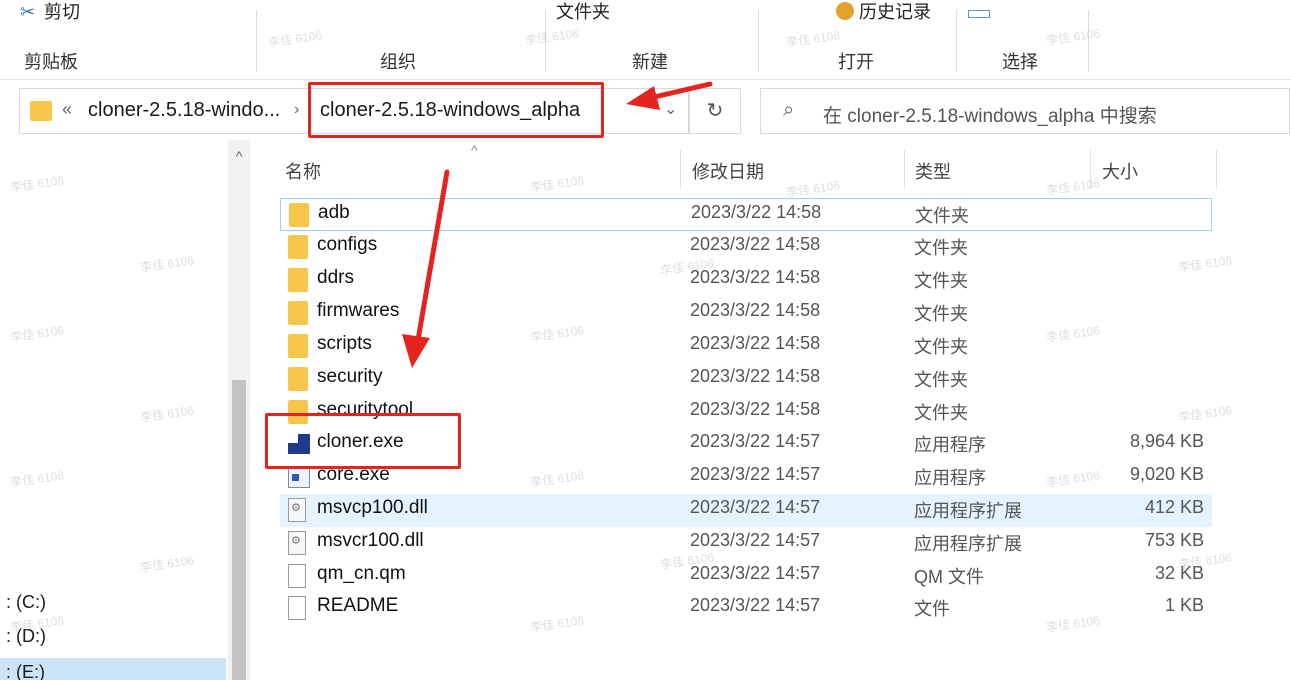 The image size is (1291, 680). What do you see at coordinates (344, 343) in the screenshot?
I see `file-name: scripts` at bounding box center [344, 343].